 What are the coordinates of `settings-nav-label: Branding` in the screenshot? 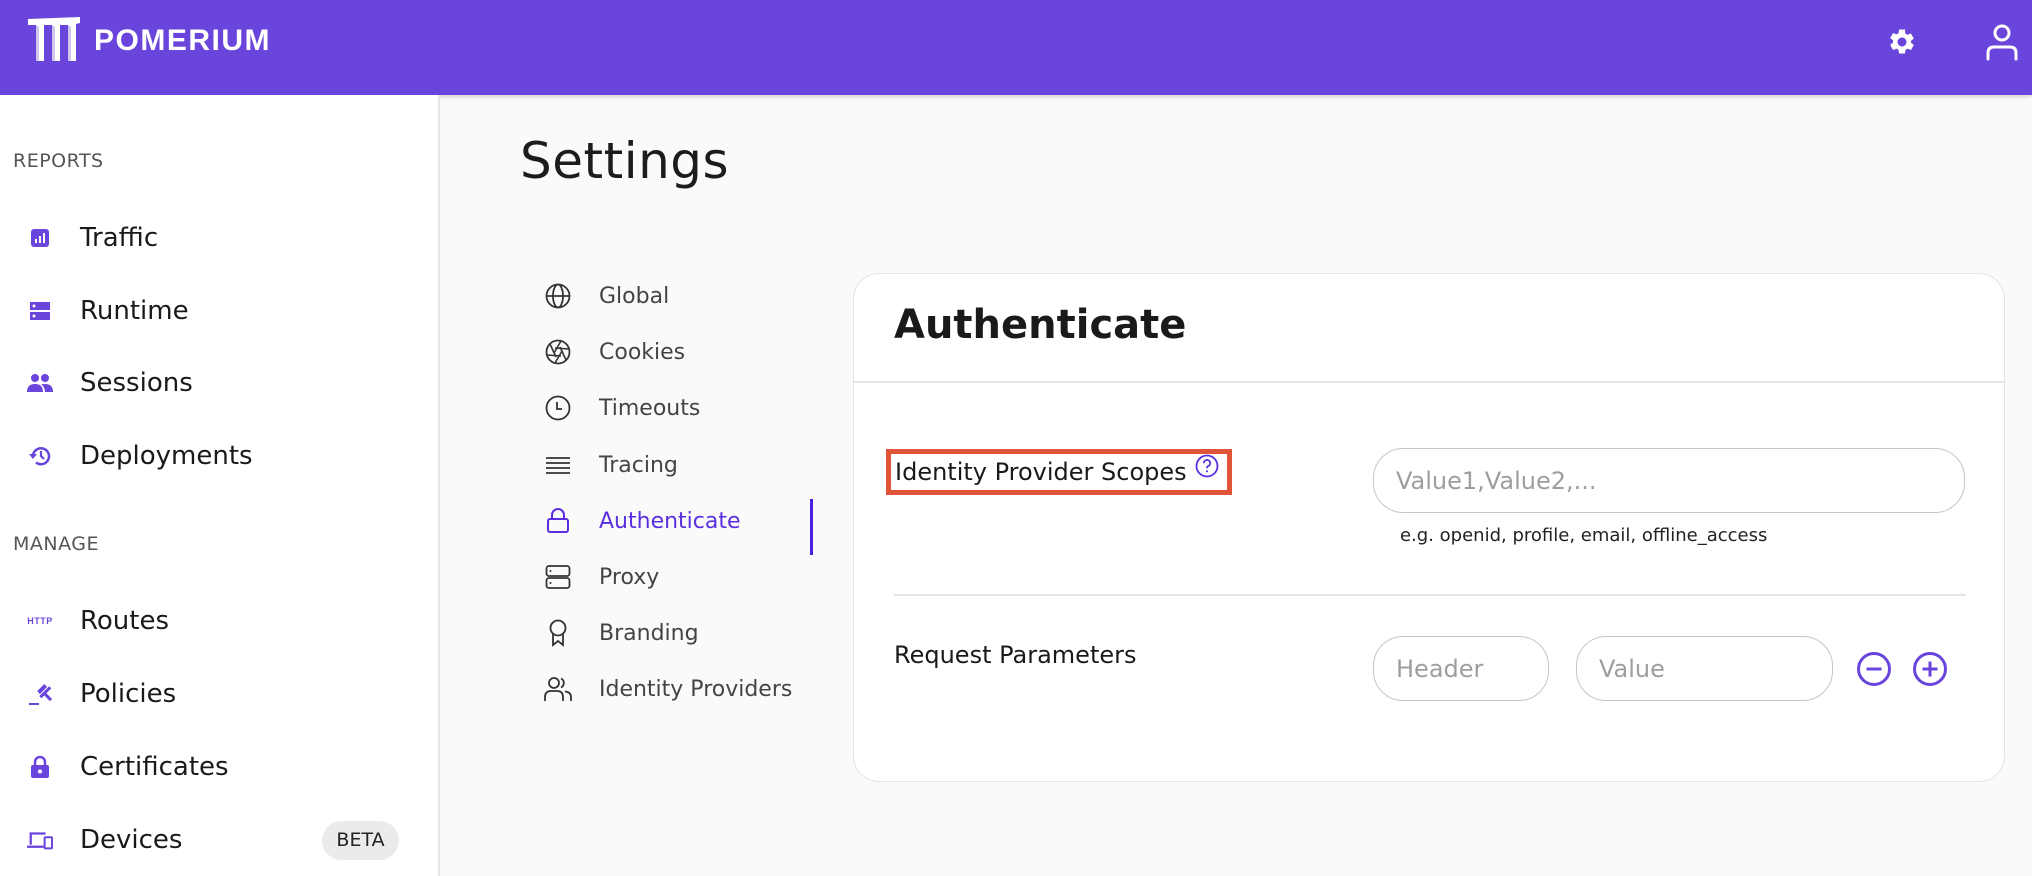 It's located at (649, 633).